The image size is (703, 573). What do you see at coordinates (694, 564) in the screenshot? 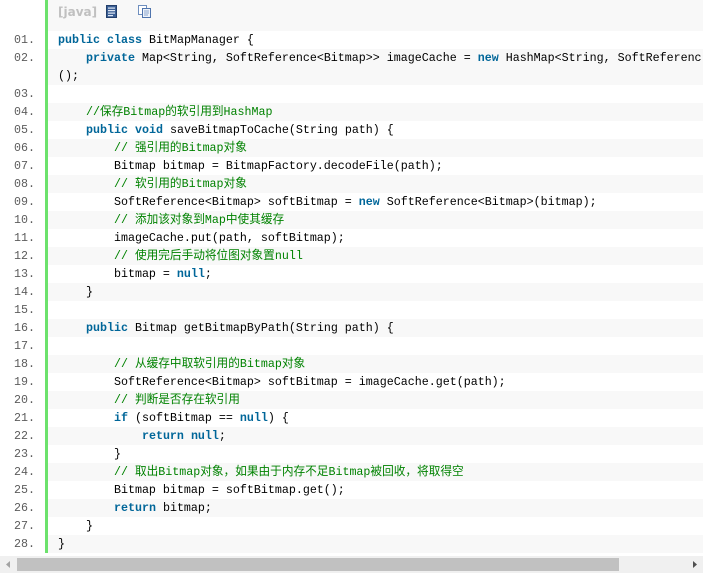
I see `scroll-right-arrow-icon` at bounding box center [694, 564].